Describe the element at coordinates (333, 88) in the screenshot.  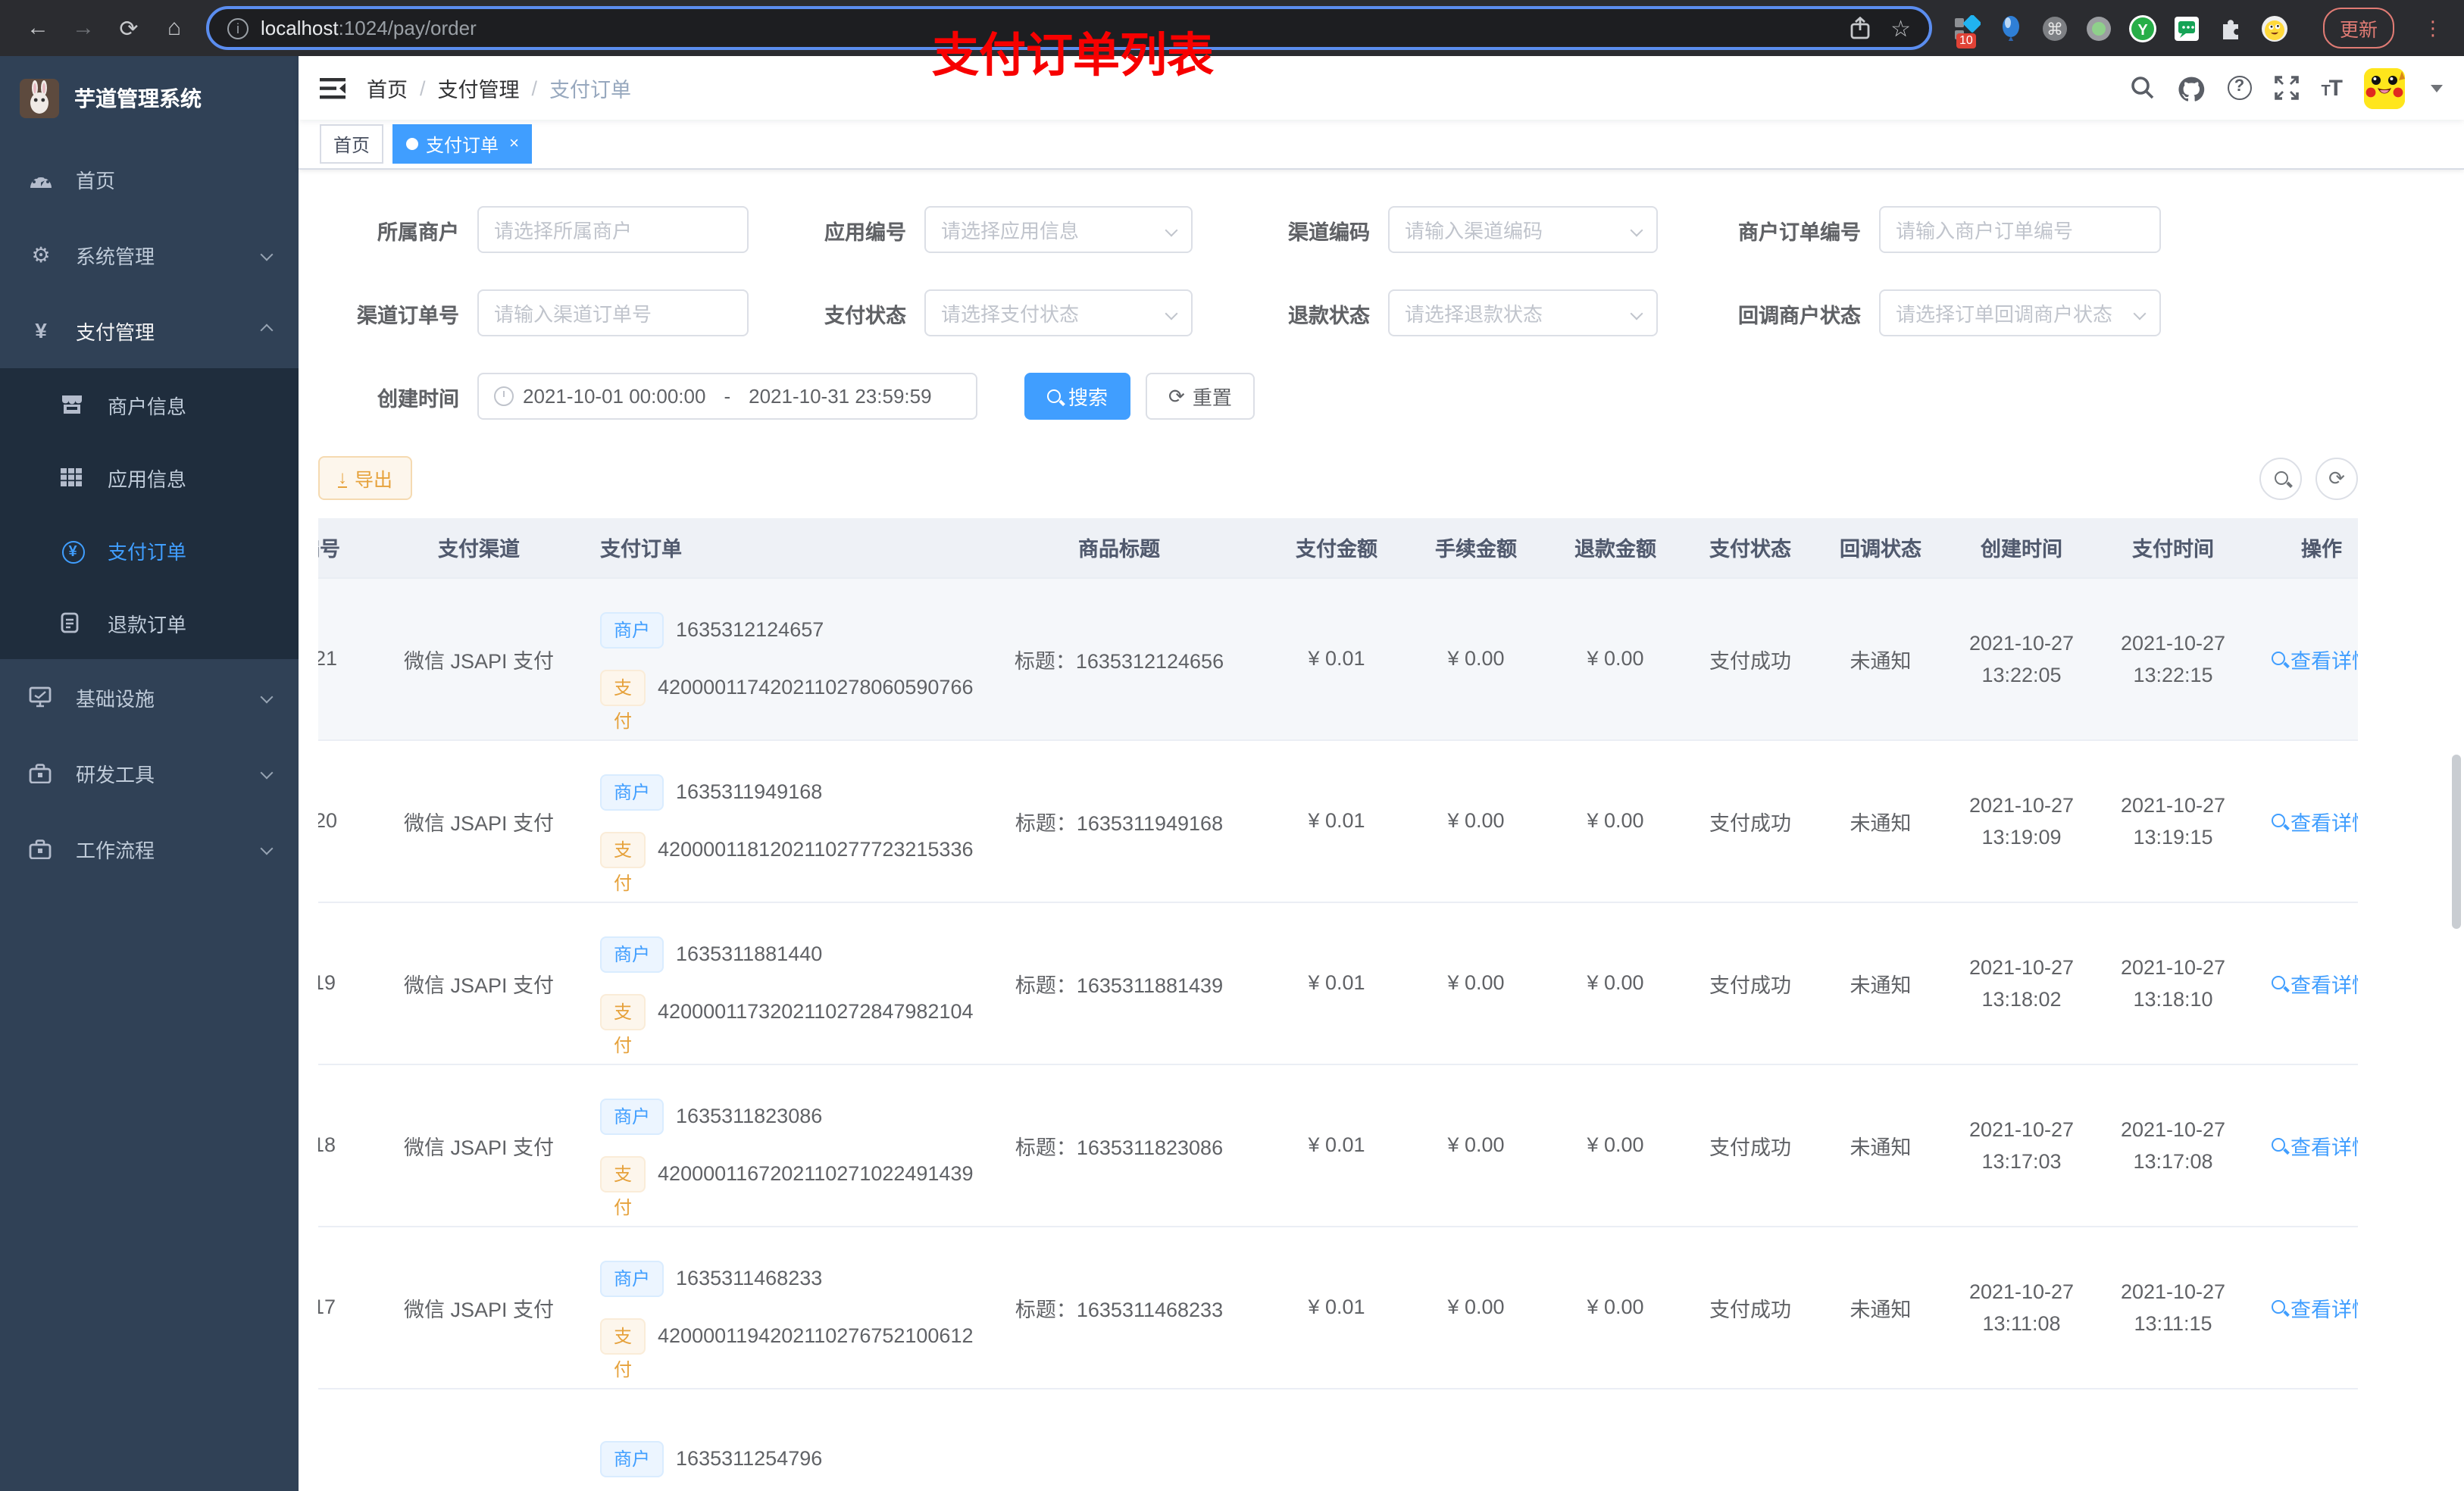
I see `sidebar-toggle-icon` at that location.